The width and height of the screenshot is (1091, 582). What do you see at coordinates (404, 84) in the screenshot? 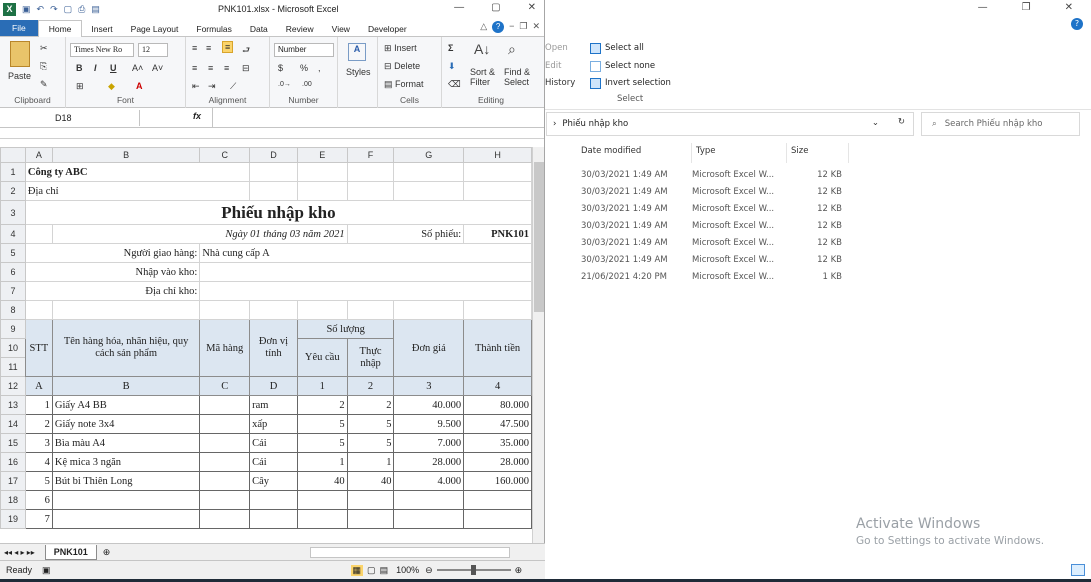
I see `format-cells-button: ▤ Format` at bounding box center [404, 84].